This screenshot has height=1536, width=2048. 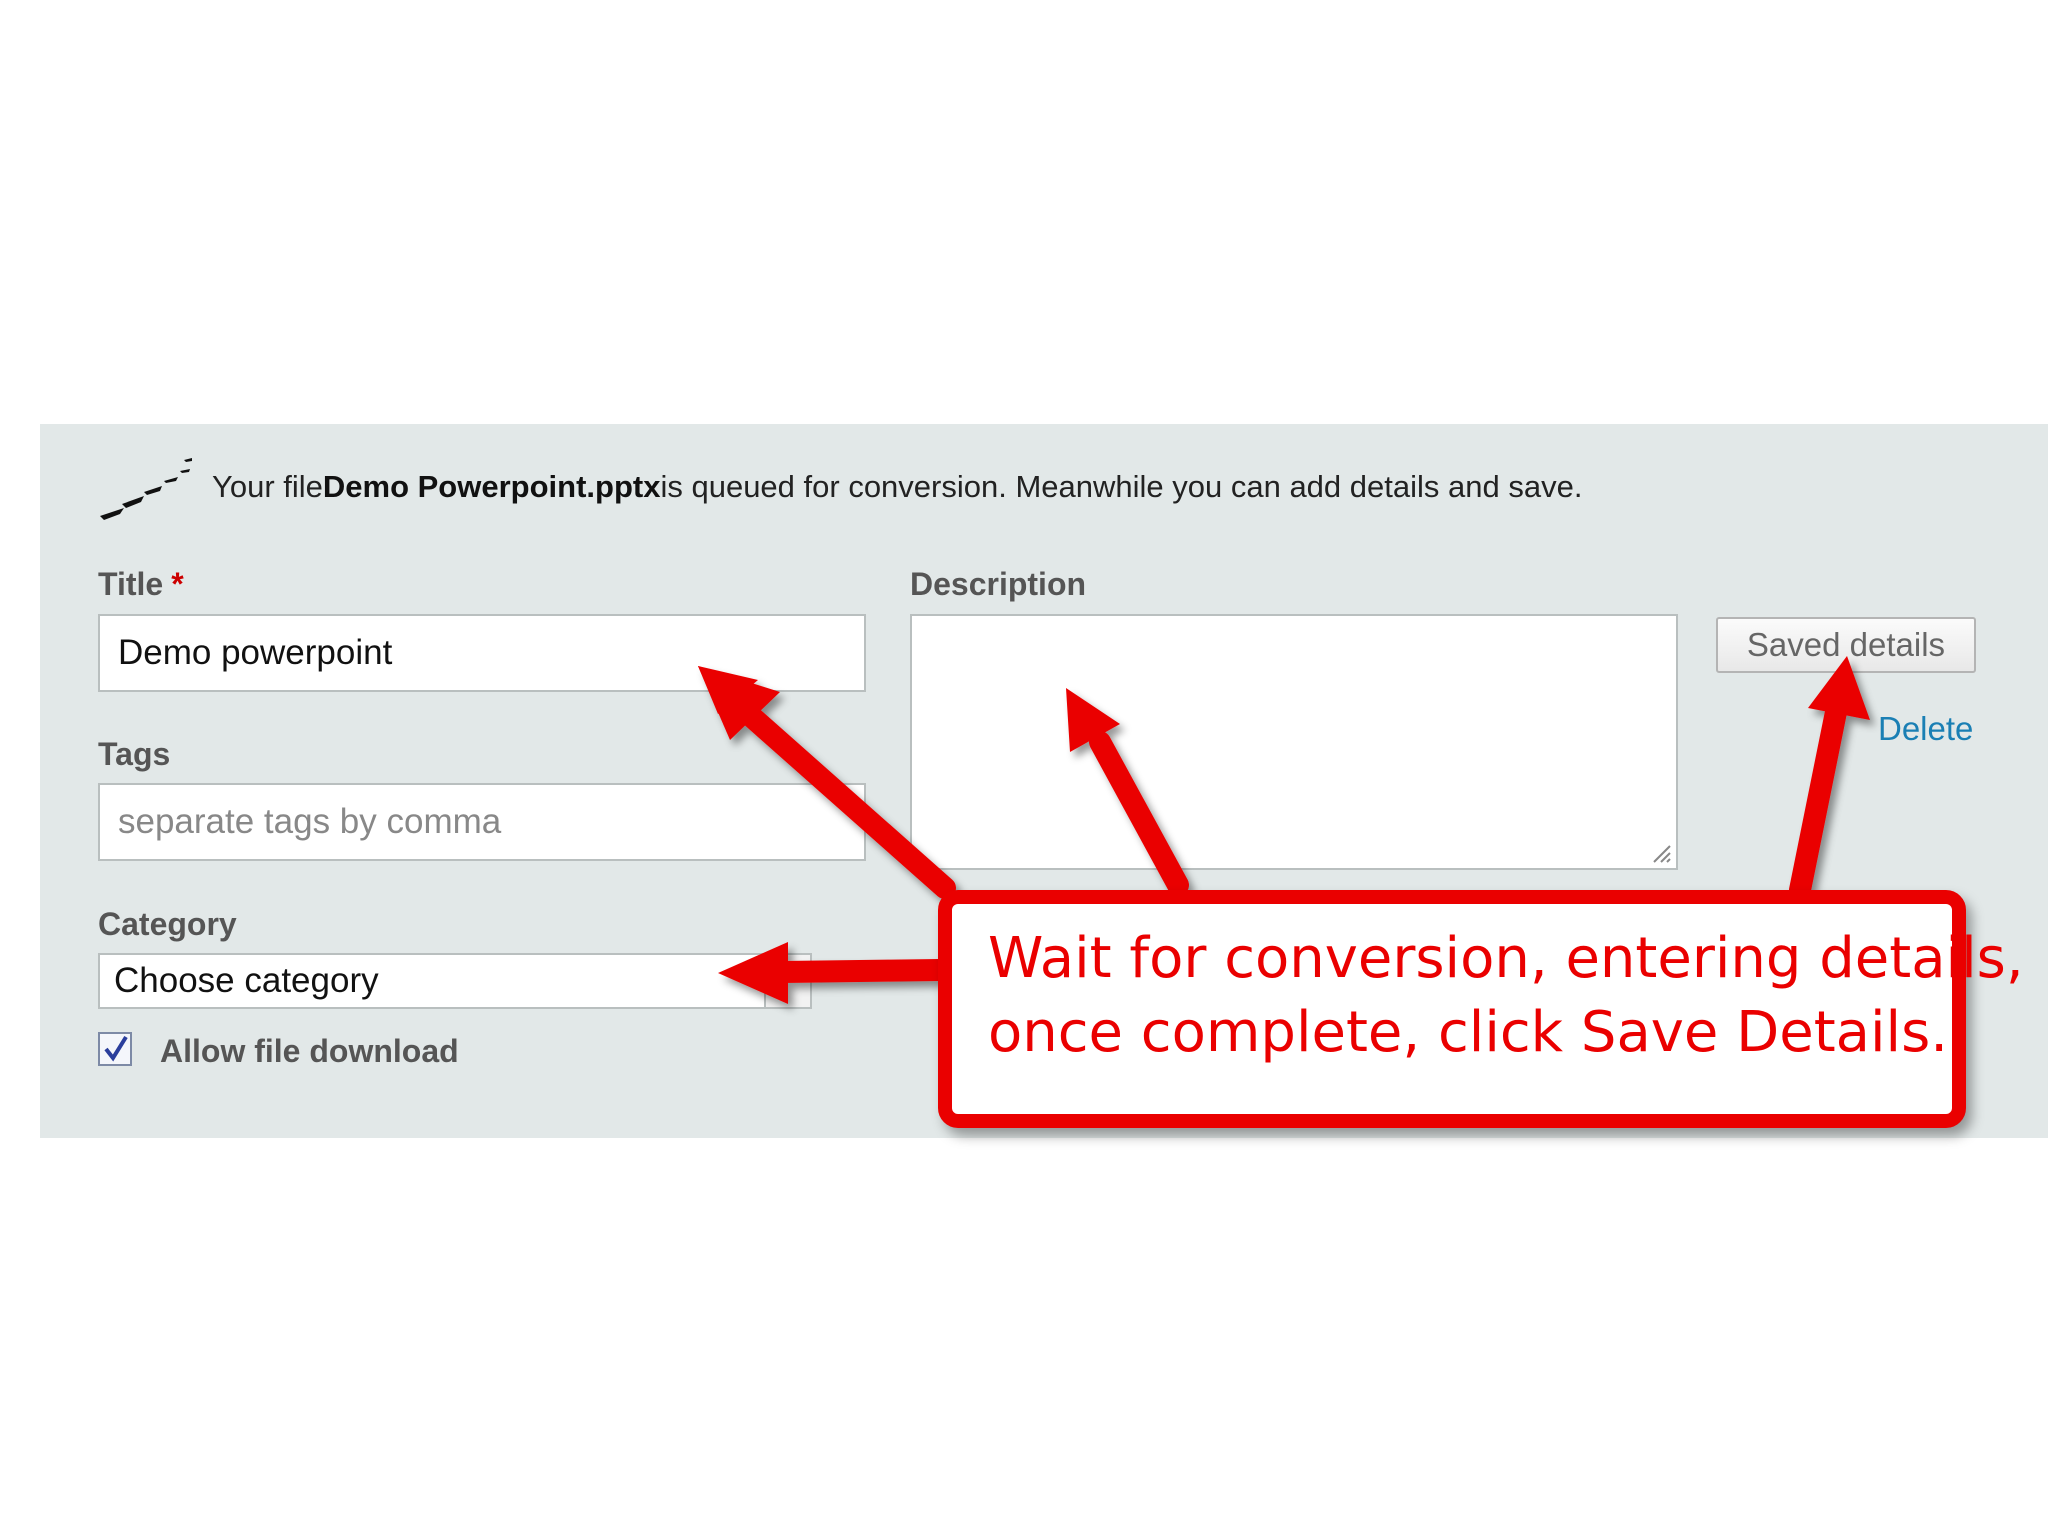 What do you see at coordinates (1846, 645) in the screenshot?
I see `save-details-button: Saved details` at bounding box center [1846, 645].